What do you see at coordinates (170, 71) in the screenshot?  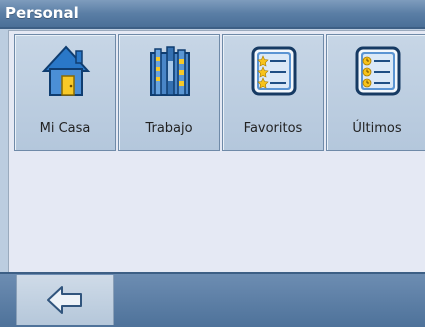 I see `office-building-icon` at bounding box center [170, 71].